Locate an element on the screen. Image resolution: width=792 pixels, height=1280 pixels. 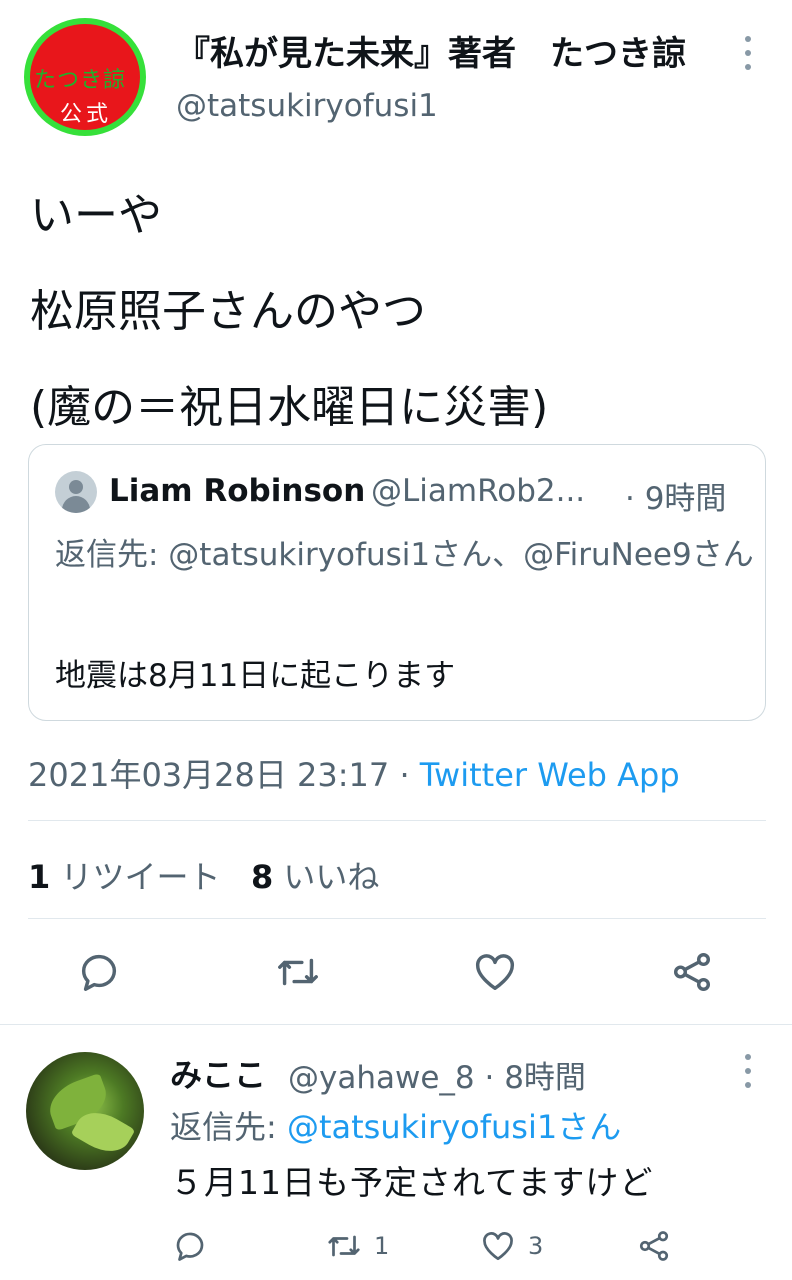
reply-author-name: みここ is located at coordinates (218, 1073).